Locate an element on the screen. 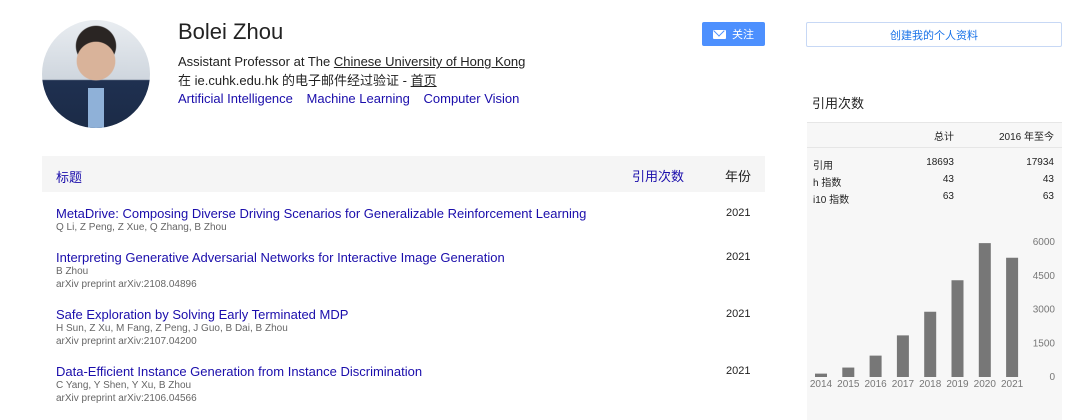 This screenshot has height=420, width=1080. chart-x-tick: 2020 is located at coordinates (985, 384).